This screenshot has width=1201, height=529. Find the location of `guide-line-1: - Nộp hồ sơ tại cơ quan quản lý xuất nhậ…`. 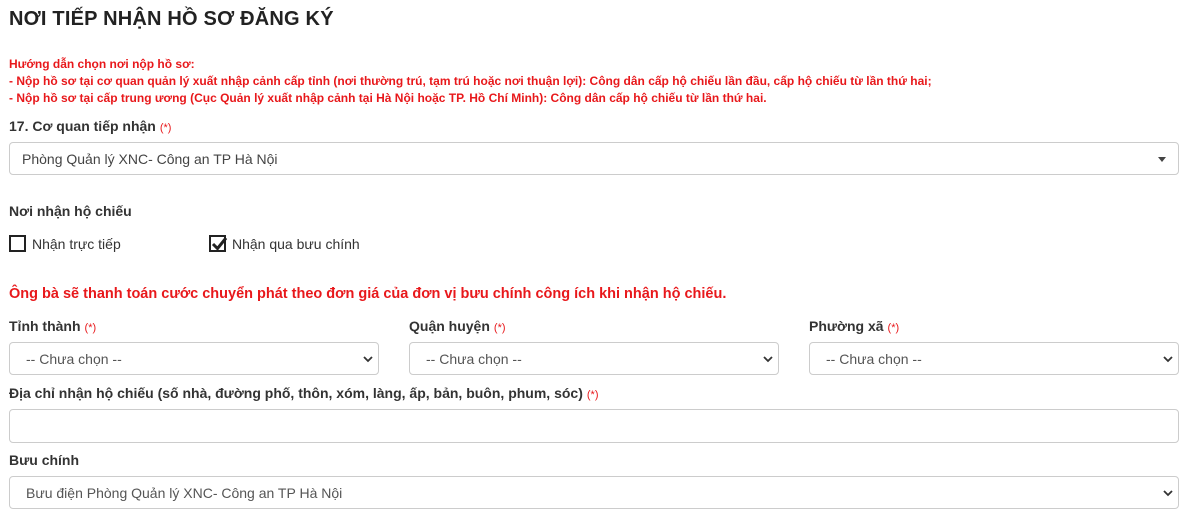

guide-line-1: - Nộp hồ sơ tại cơ quan quản lý xuất nhậ… is located at coordinates (470, 81).